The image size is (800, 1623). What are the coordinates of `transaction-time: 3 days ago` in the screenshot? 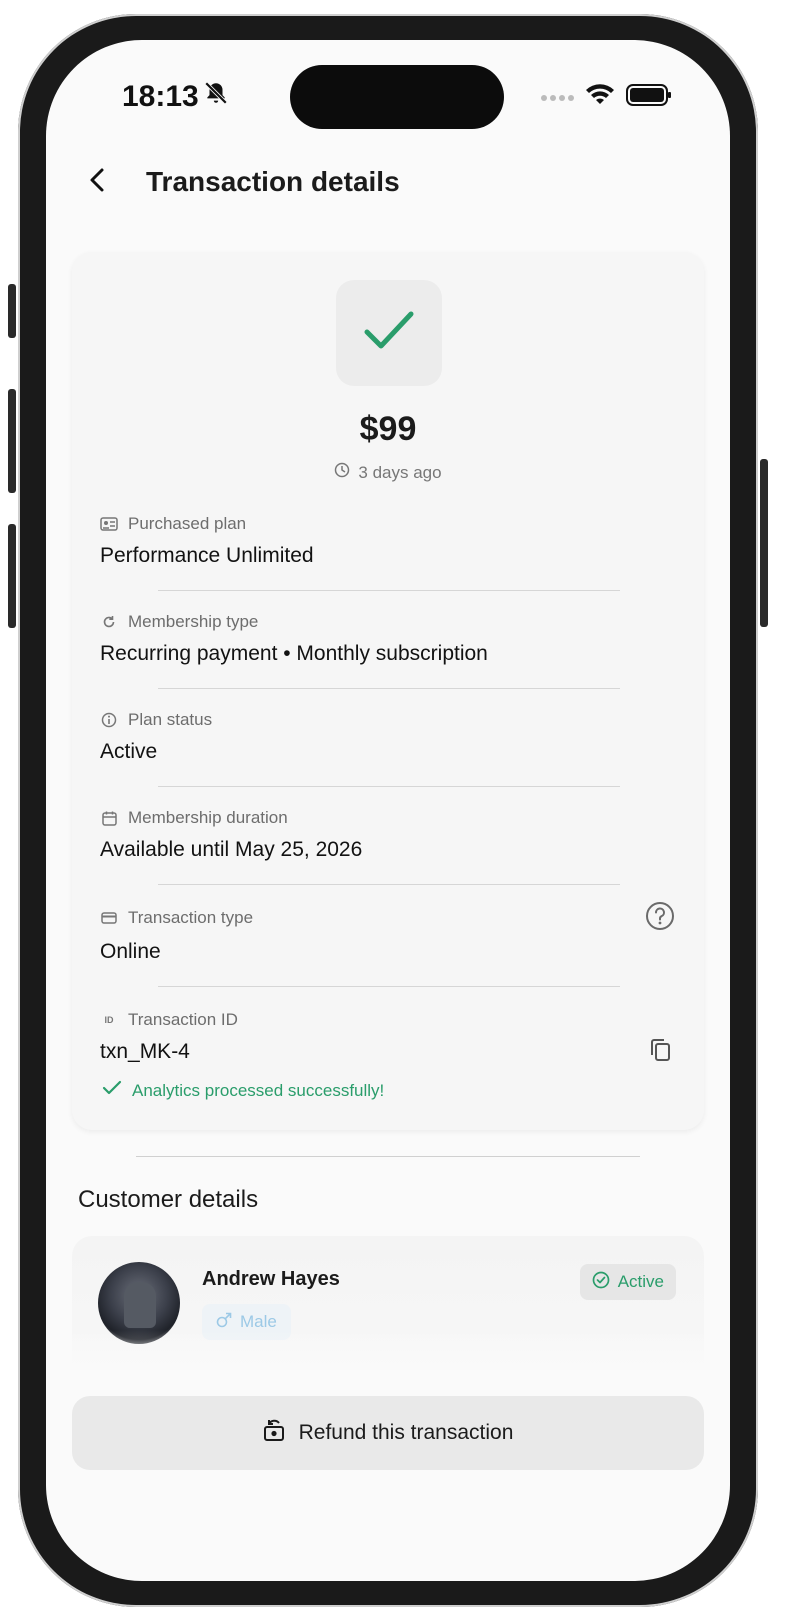 It's located at (388, 472).